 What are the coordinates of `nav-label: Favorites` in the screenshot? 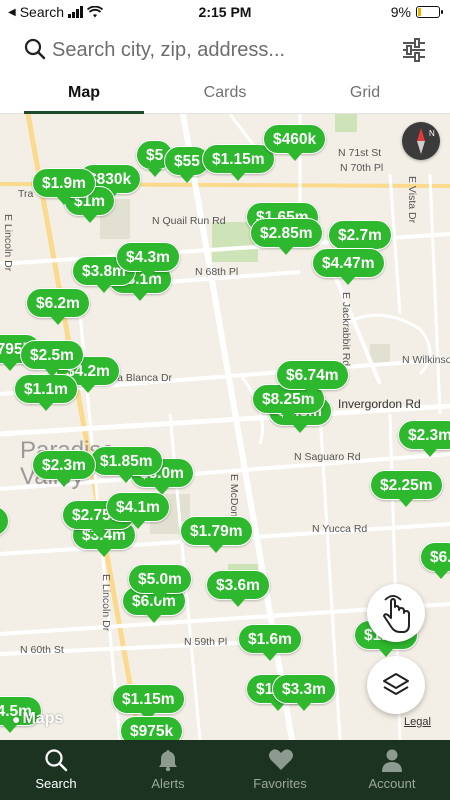 It's located at (280, 783).